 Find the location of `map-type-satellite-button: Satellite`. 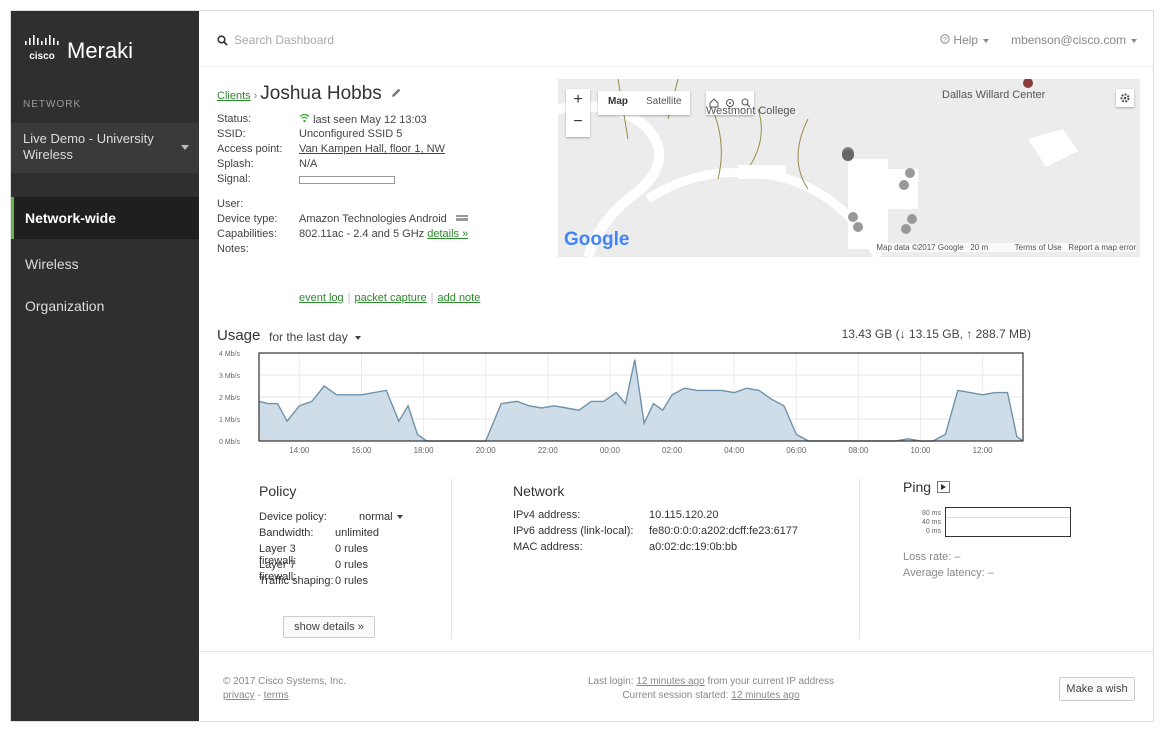

map-type-satellite-button: Satellite is located at coordinates (664, 103).